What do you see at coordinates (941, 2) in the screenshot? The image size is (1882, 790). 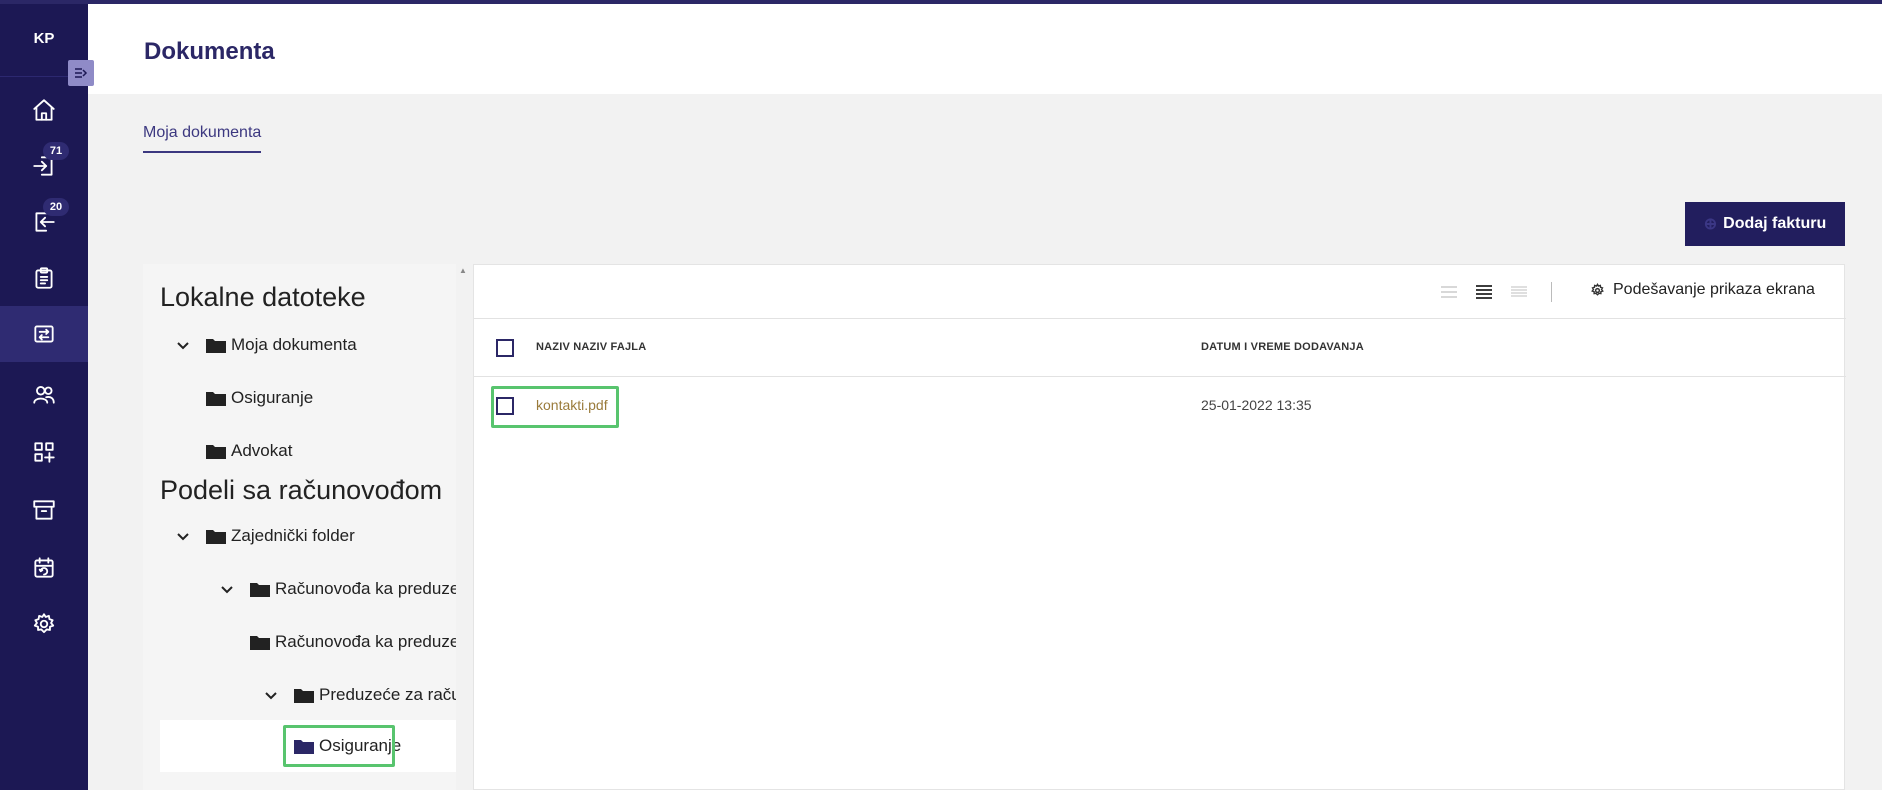 I see `top-accent-line` at bounding box center [941, 2].